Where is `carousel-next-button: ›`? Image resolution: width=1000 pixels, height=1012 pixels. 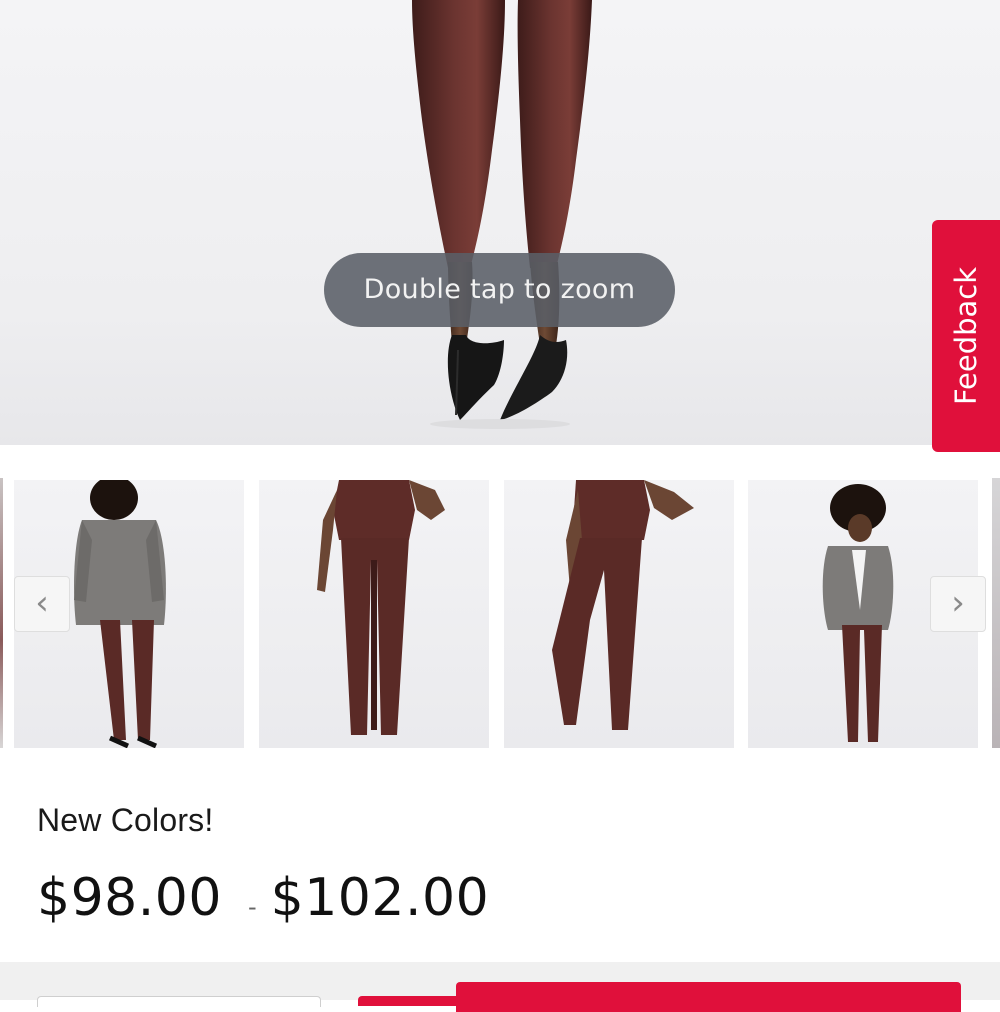 carousel-next-button: › is located at coordinates (958, 604).